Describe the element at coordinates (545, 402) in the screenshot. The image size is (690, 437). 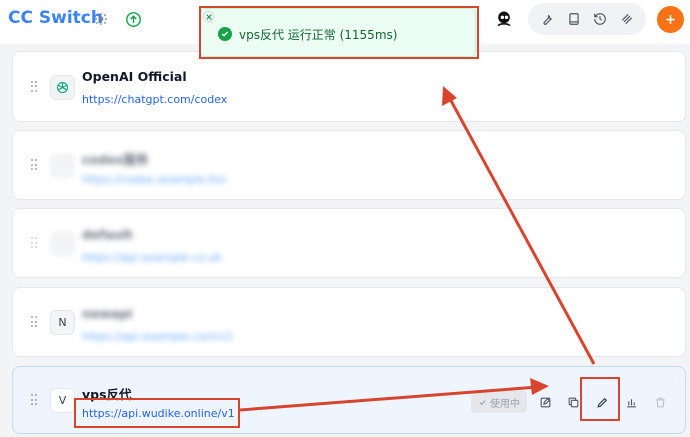
I see `edit-icon` at that location.